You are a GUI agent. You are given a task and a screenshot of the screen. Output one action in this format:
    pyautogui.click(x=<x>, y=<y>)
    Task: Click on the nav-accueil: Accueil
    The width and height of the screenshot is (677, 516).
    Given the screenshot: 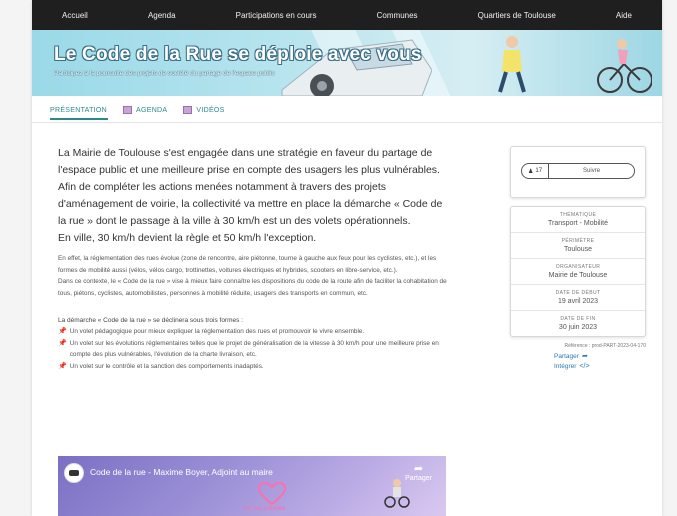 What is the action you would take?
    pyautogui.click(x=75, y=15)
    